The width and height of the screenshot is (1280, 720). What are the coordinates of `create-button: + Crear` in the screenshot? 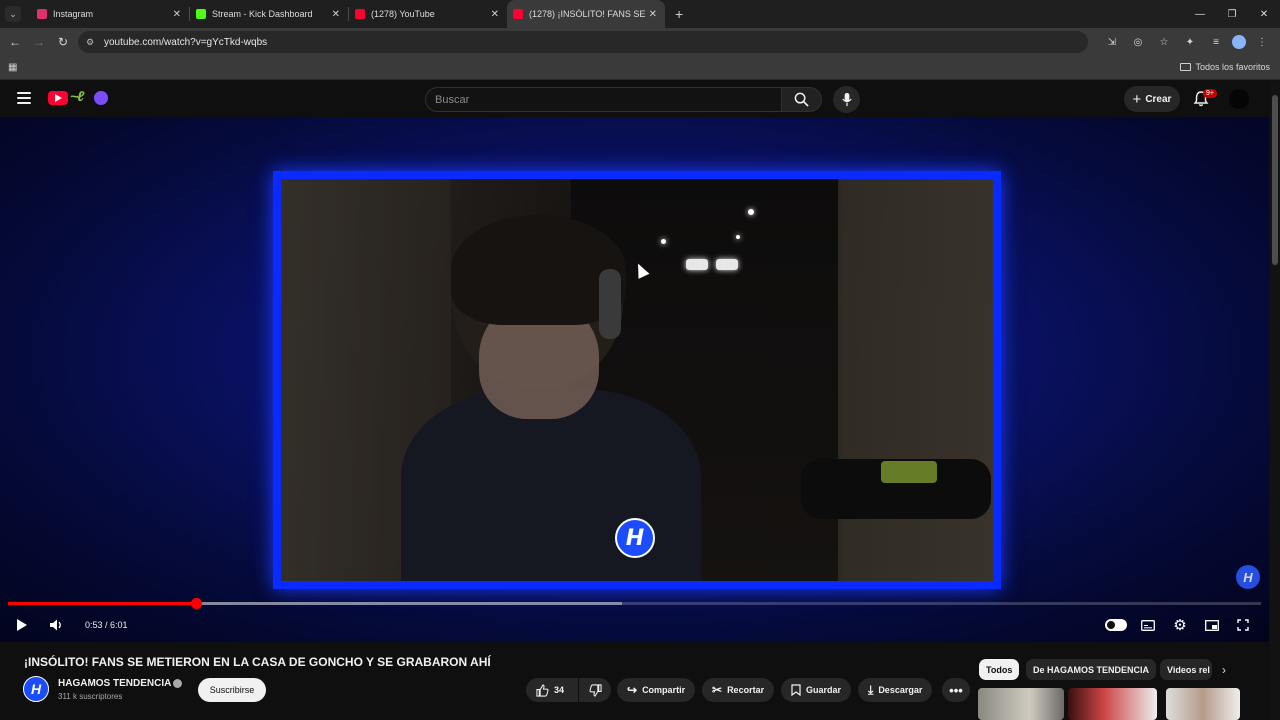 It's located at (1152, 99).